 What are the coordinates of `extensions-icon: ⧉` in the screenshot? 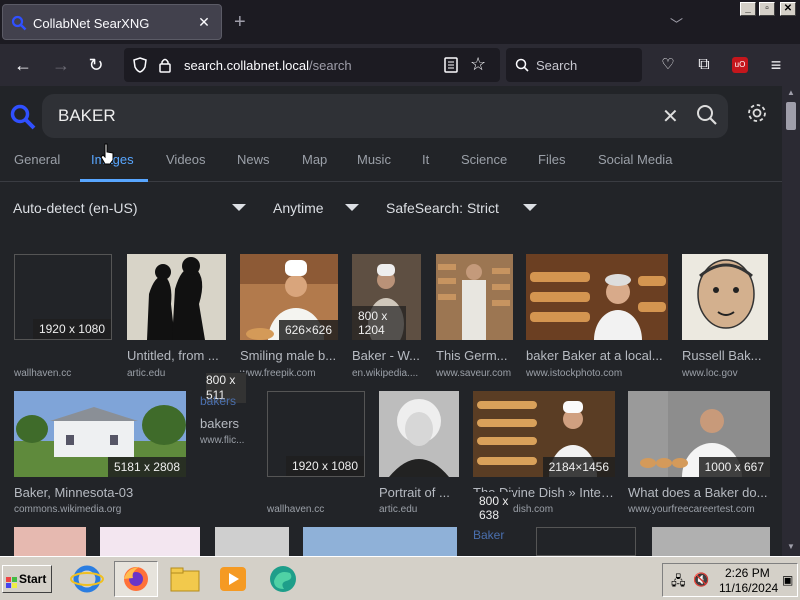 It's located at (704, 65).